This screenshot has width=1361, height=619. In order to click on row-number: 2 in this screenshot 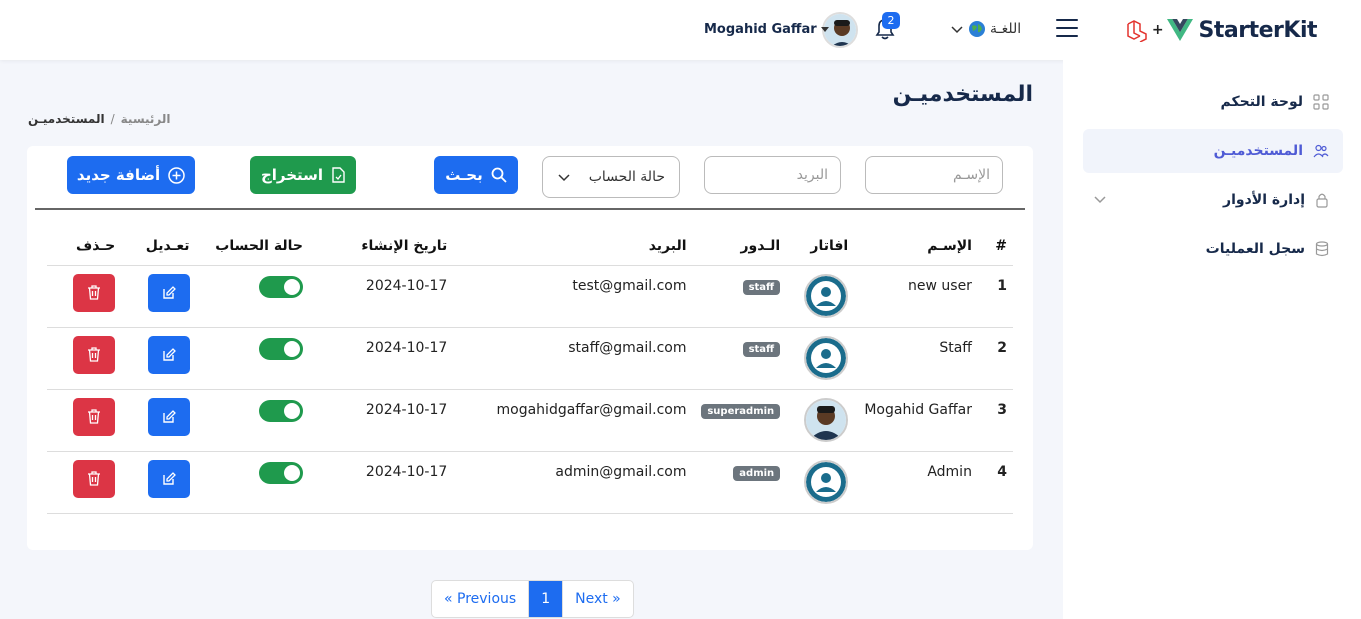, I will do `click(995, 358)`.